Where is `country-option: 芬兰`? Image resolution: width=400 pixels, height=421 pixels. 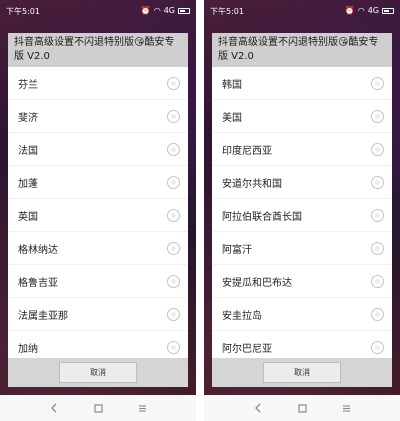 country-option: 芬兰 is located at coordinates (98, 83).